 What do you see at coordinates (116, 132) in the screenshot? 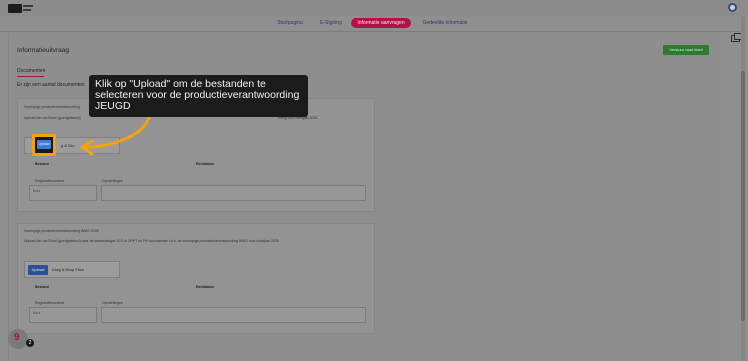
I see `tooltip-arrow-icon` at bounding box center [116, 132].